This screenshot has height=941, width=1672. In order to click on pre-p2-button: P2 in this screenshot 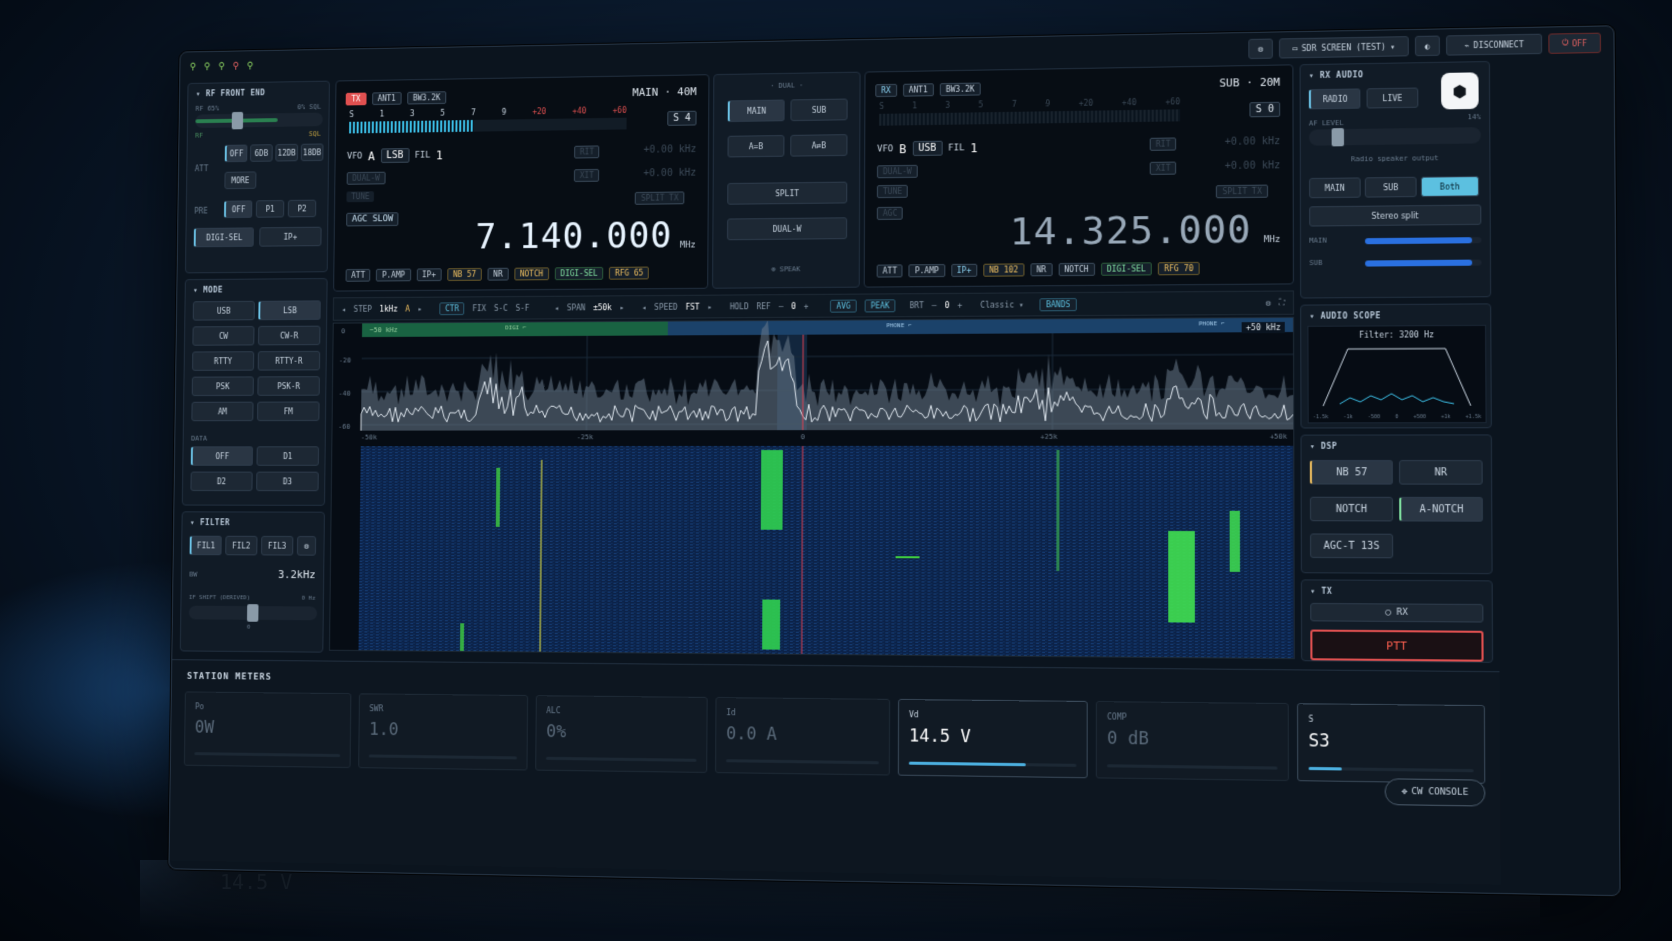, I will do `click(302, 208)`.